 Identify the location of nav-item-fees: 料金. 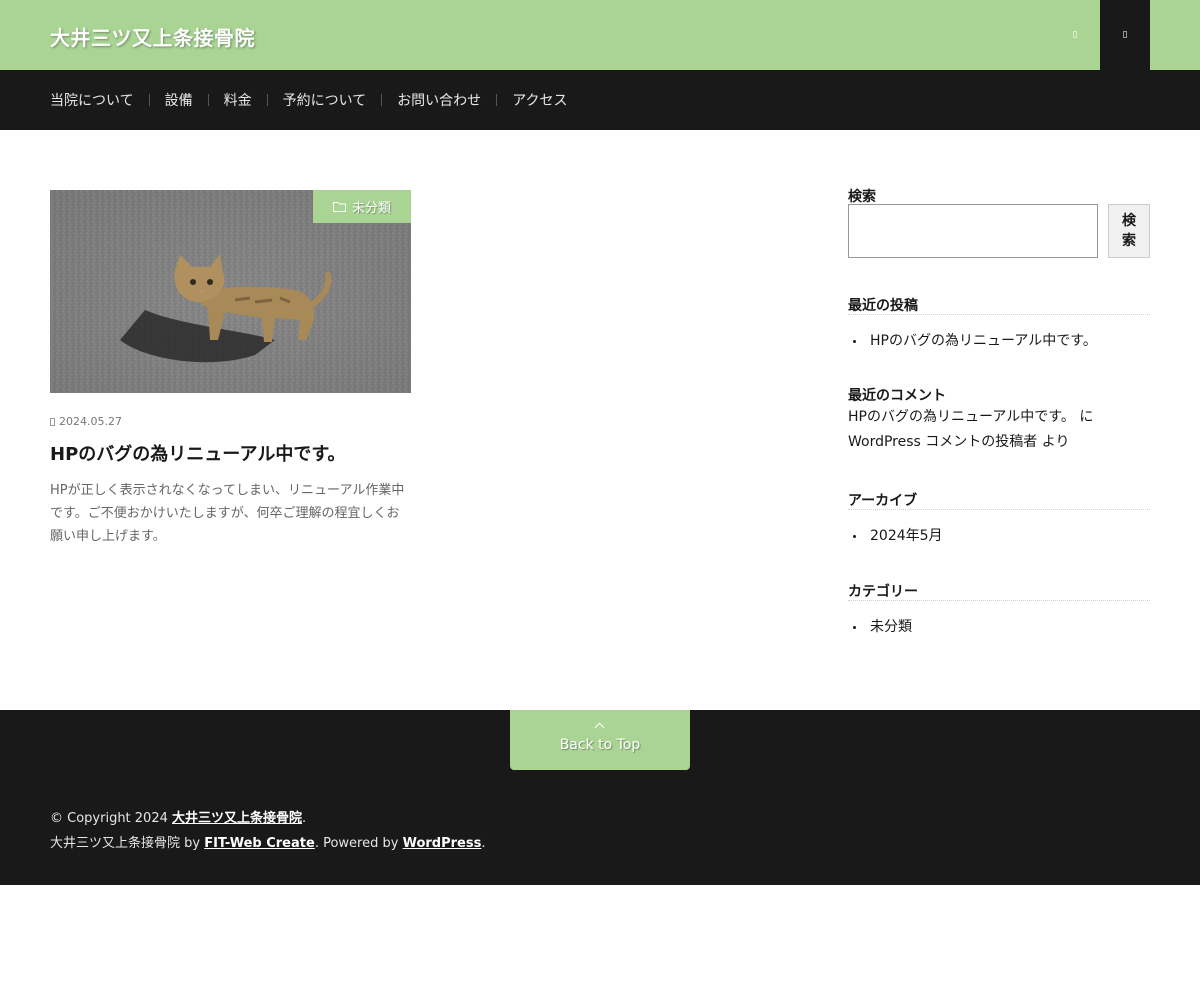
(238, 100).